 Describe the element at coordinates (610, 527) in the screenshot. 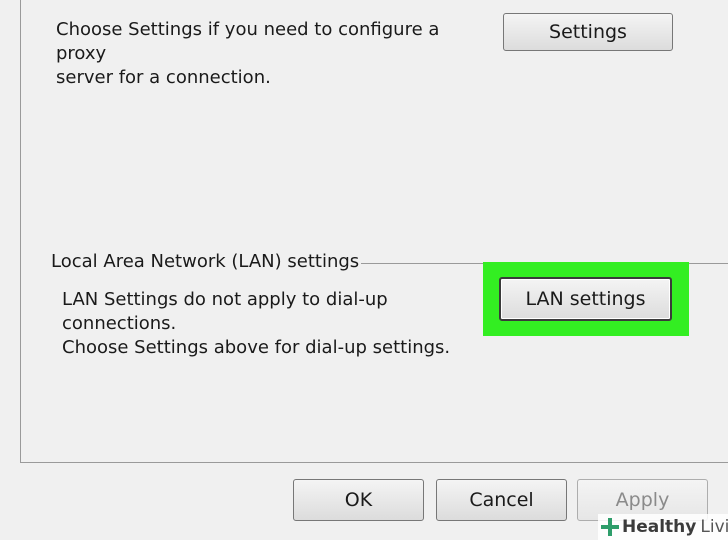

I see `plus-cross-icon` at that location.